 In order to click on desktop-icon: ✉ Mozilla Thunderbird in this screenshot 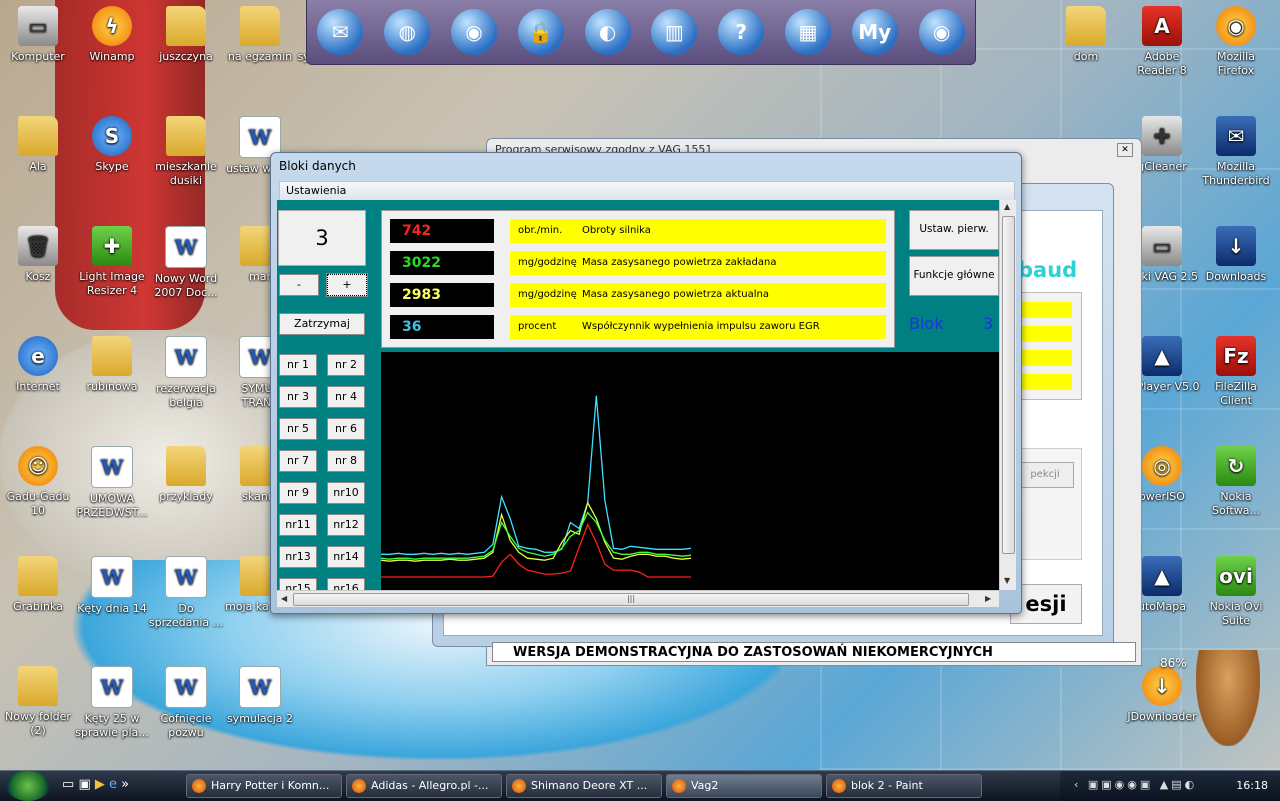, I will do `click(1236, 152)`.